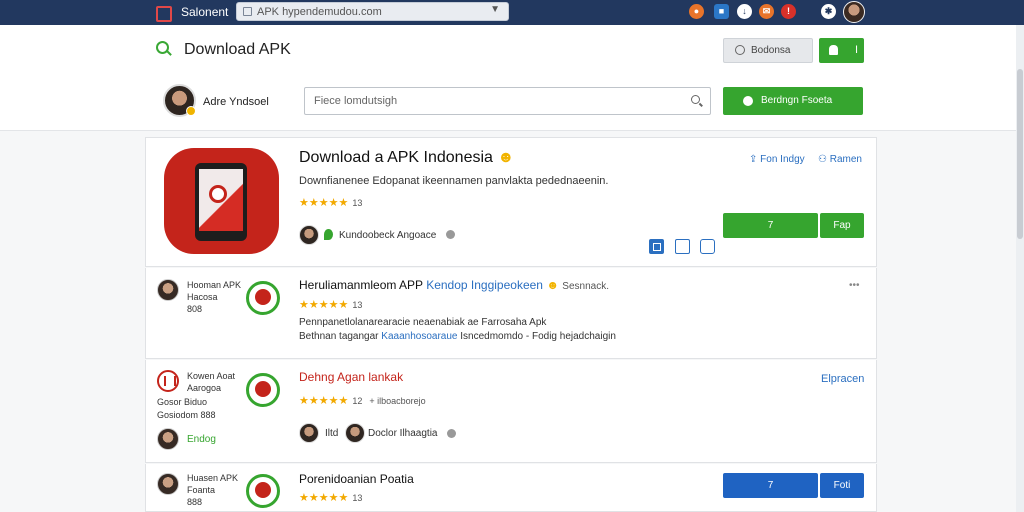 The height and width of the screenshot is (512, 1024). Describe the element at coordinates (214, 285) in the screenshot. I see `side-title: Hooman APK` at that location.